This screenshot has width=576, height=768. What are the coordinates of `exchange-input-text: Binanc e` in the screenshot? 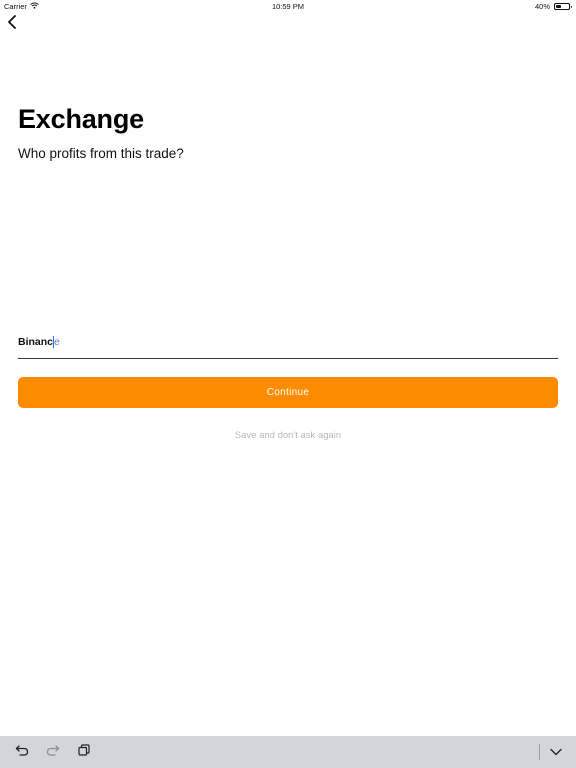 It's located at (39, 342).